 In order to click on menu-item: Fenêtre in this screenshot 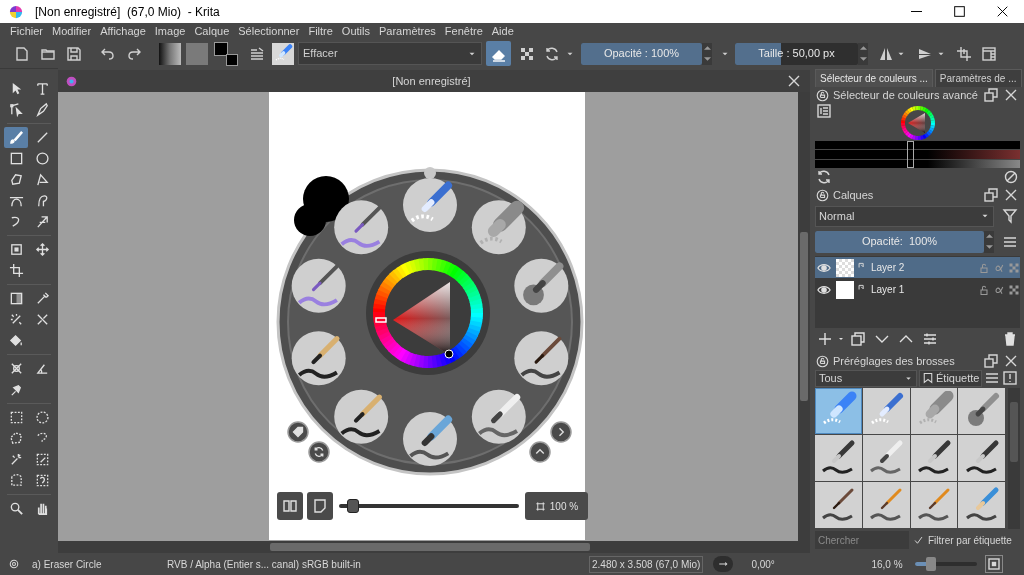, I will do `click(463, 31)`.